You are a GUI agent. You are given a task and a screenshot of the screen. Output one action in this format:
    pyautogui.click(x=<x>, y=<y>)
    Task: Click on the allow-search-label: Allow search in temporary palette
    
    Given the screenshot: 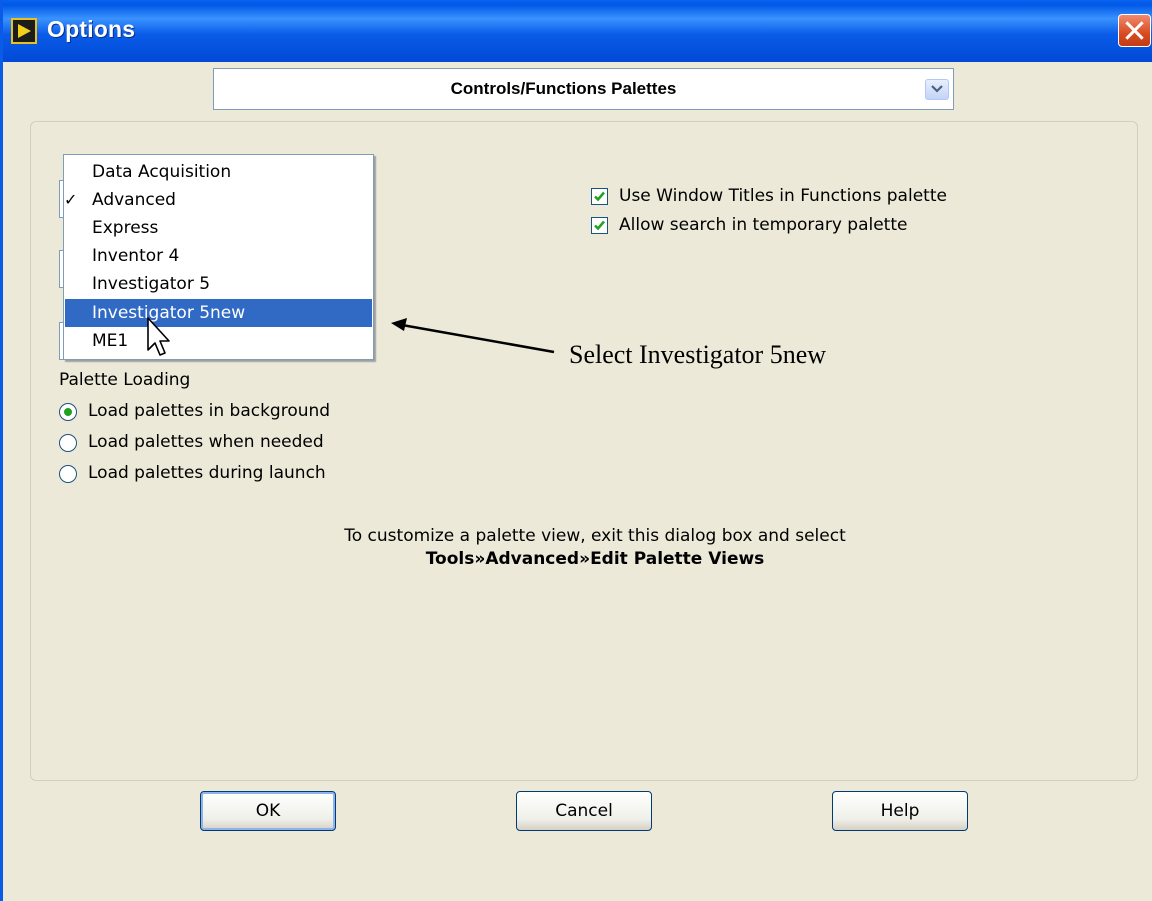 What is the action you would take?
    pyautogui.click(x=763, y=225)
    